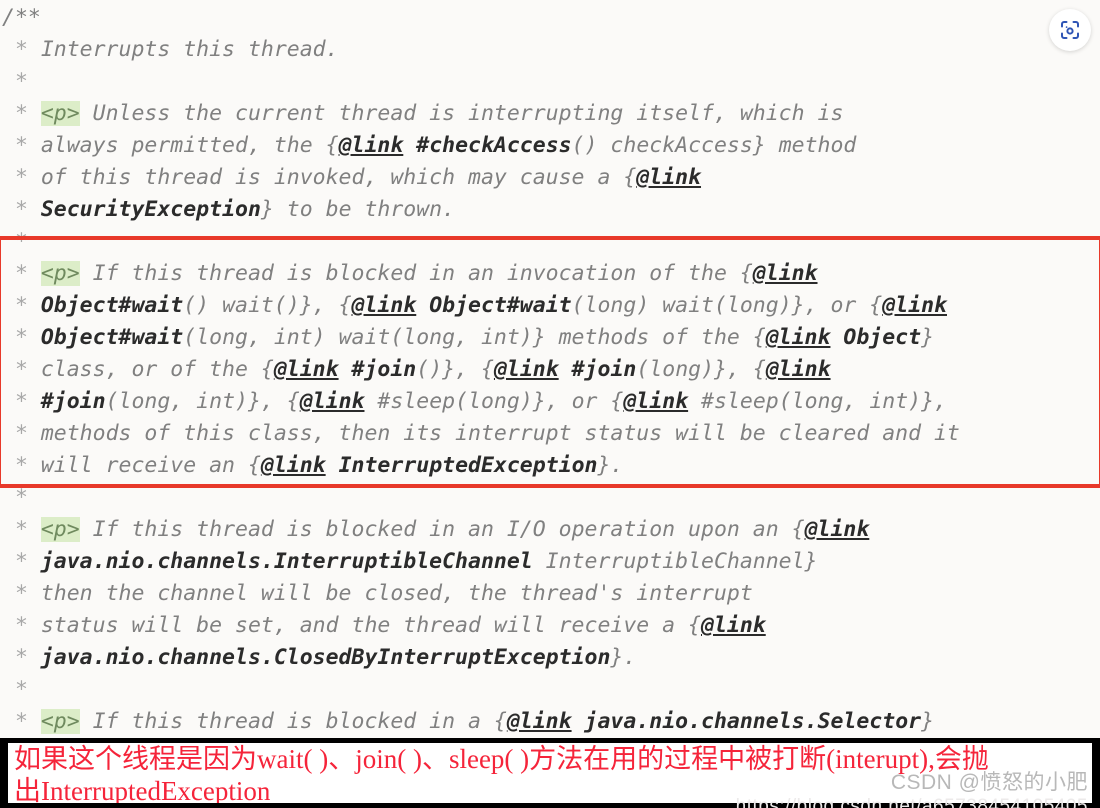 Image resolution: width=1100 pixels, height=808 pixels. What do you see at coordinates (989, 782) in the screenshot?
I see `csdn-watermark: CSDN @愤怒的小肥` at bounding box center [989, 782].